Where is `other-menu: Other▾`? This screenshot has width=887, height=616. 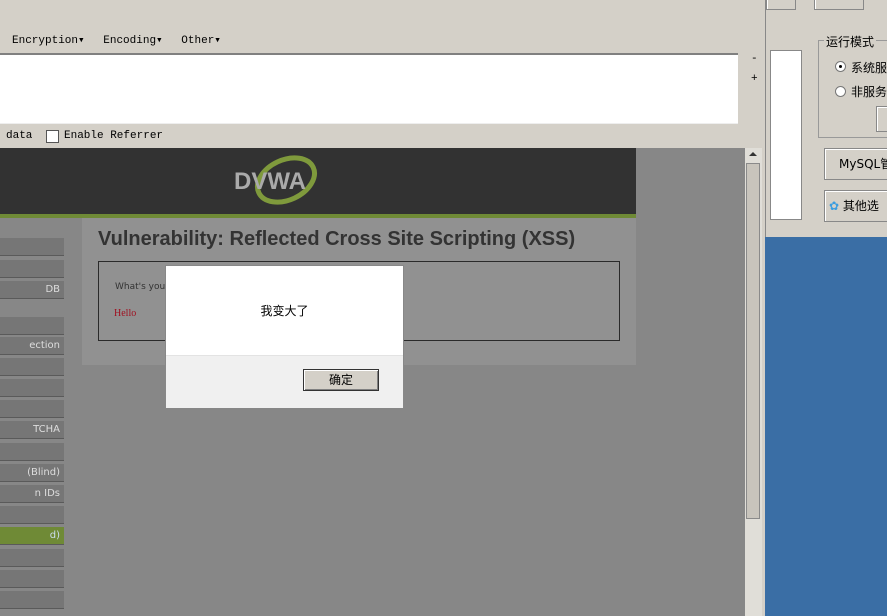
other-menu: Other▾ is located at coordinates (201, 41).